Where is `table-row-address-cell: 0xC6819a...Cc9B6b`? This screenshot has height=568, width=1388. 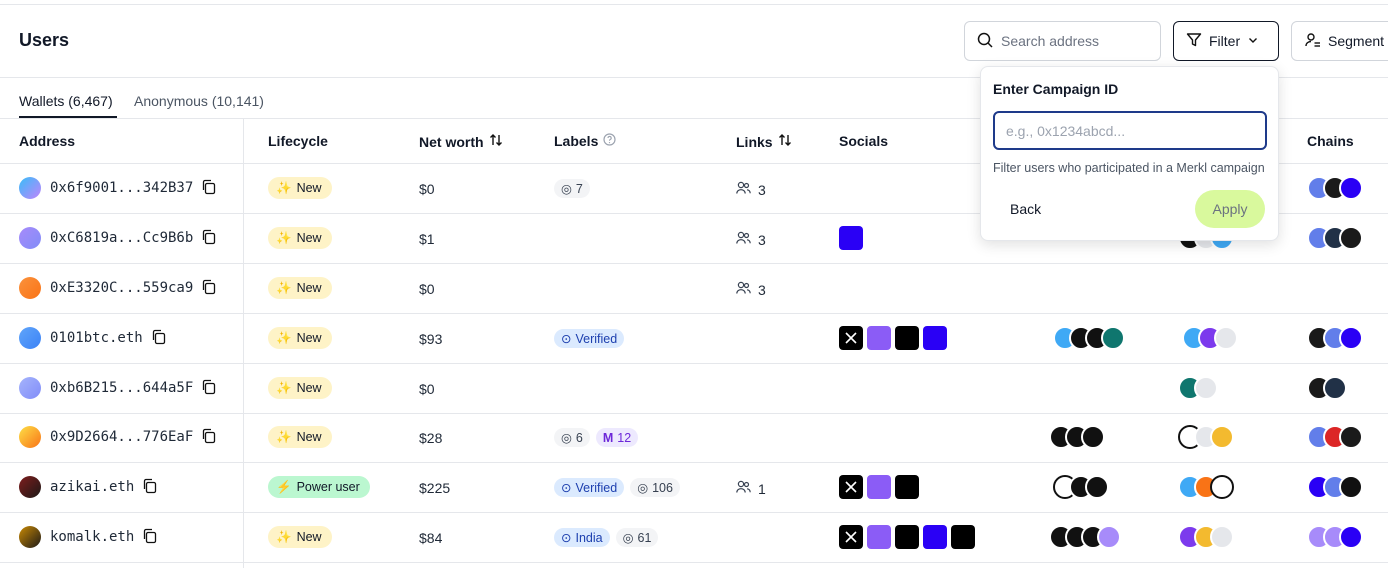 table-row-address-cell: 0xC6819a...Cc9B6b is located at coordinates (118, 238).